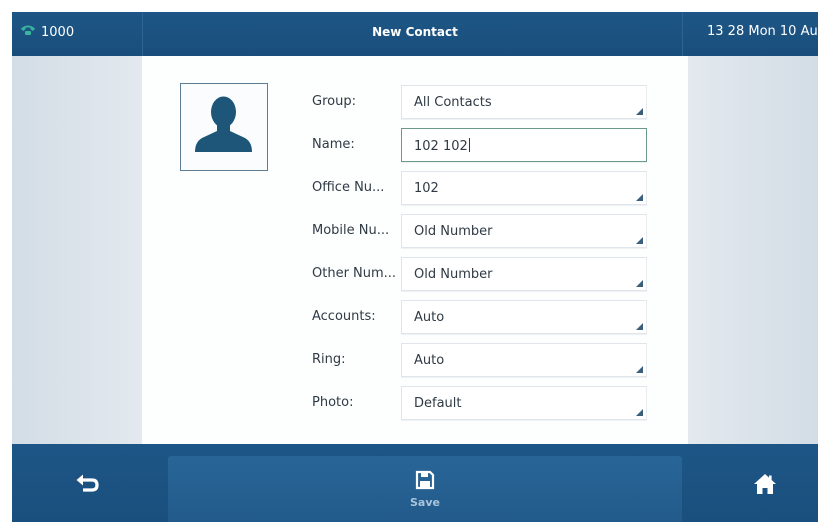  Describe the element at coordinates (442, 146) in the screenshot. I see `name-value: 102 102` at that location.